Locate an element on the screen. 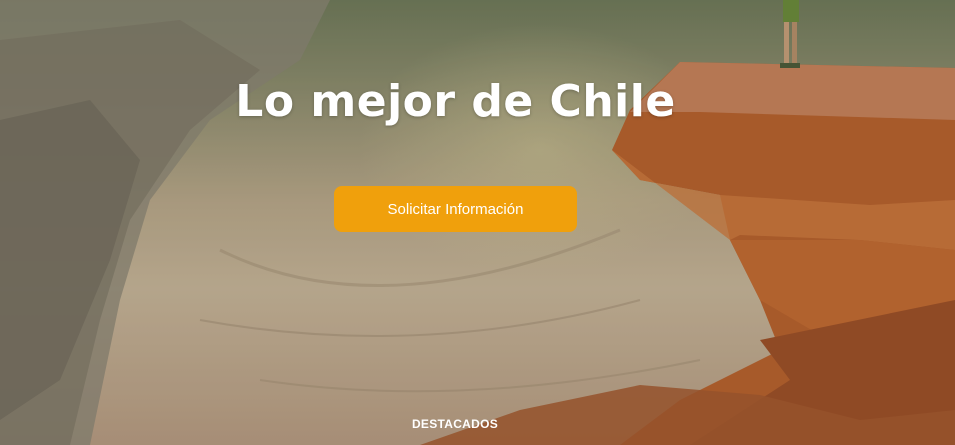 Image resolution: width=955 pixels, height=445 pixels. hero-title: Lo mejor de Chile is located at coordinates (455, 101).